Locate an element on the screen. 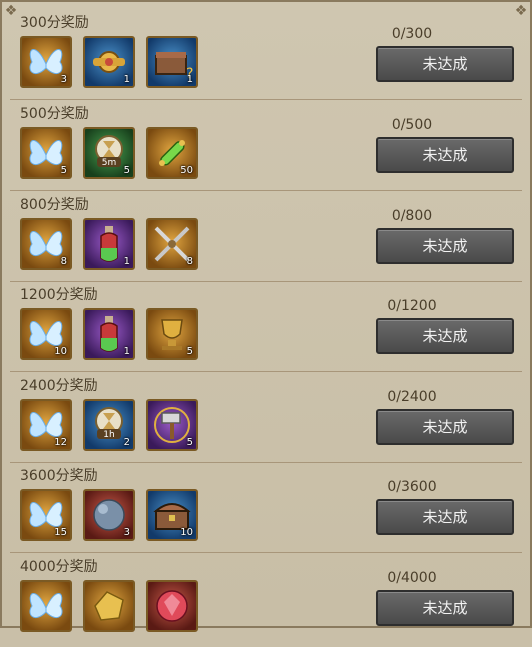 This screenshot has width=532, height=647. reward-item-slot: ? 1 is located at coordinates (172, 62).